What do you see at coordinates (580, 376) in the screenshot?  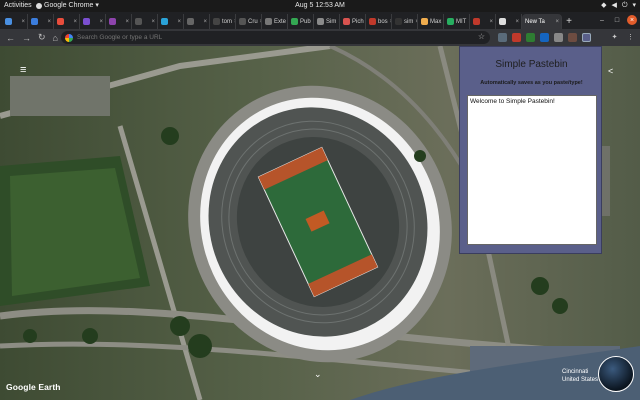 I see `location-label: Cincinnati United States` at bounding box center [580, 376].